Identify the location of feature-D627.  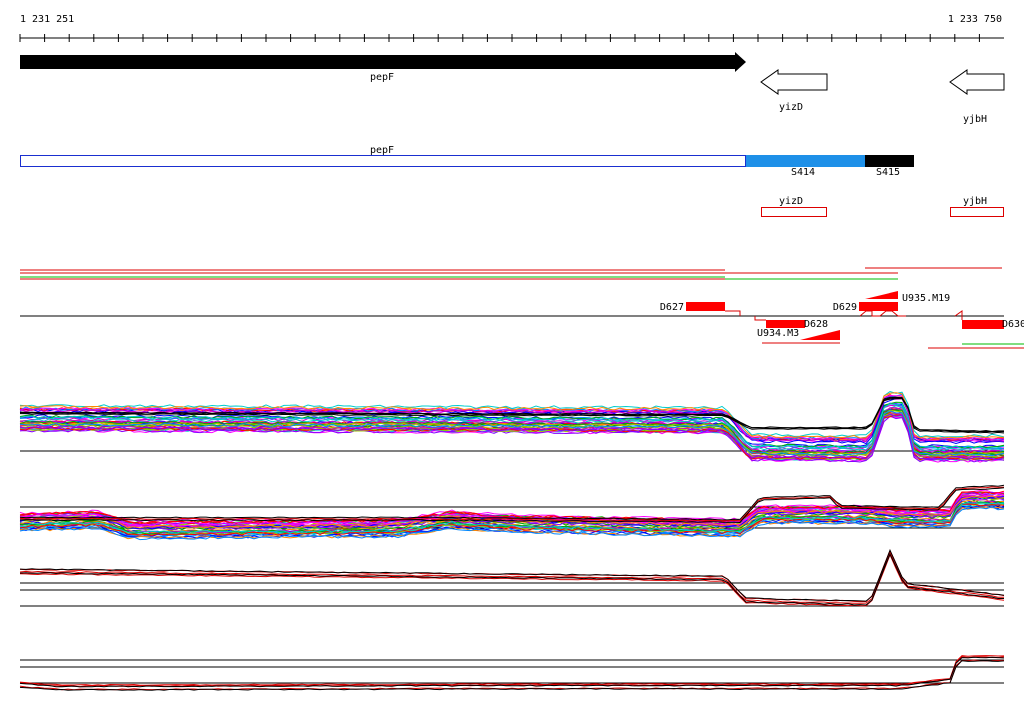
(705, 306).